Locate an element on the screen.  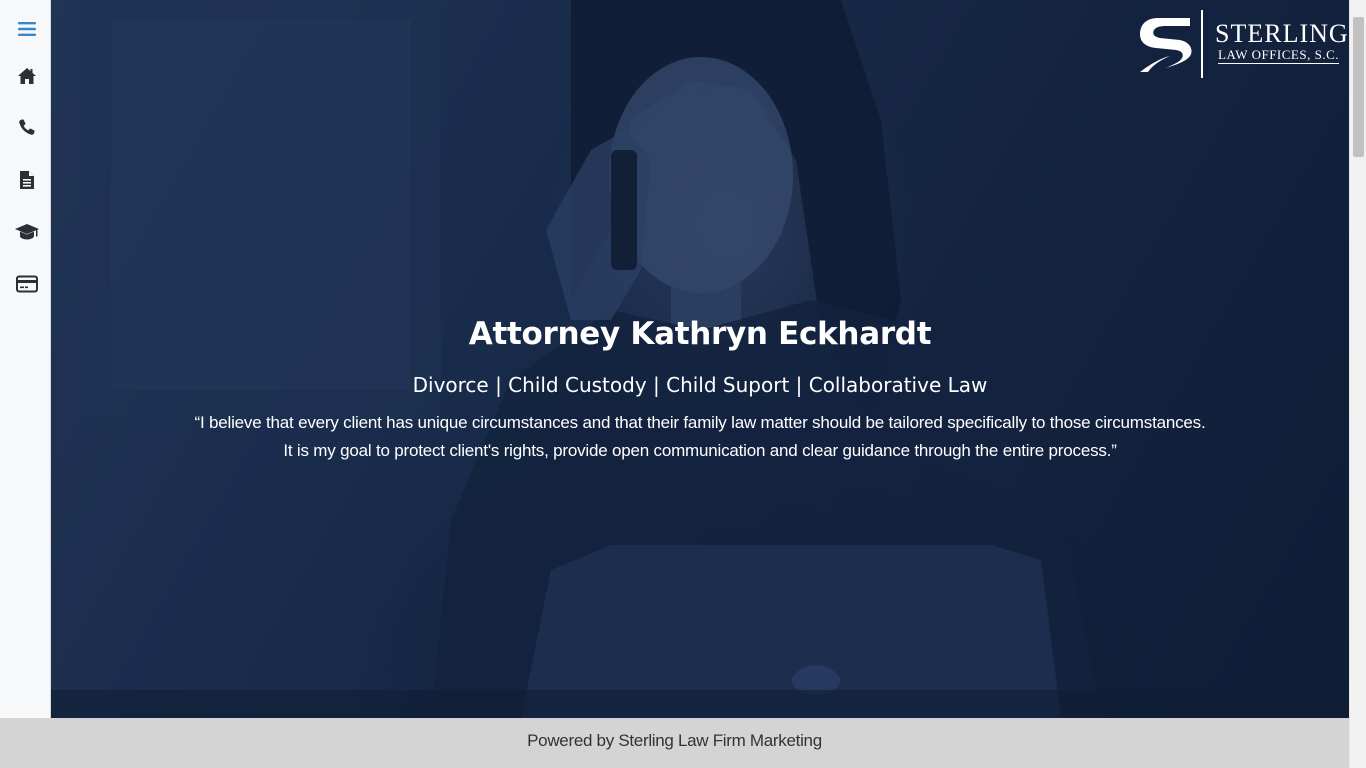
document-icon is located at coordinates (27, 180).